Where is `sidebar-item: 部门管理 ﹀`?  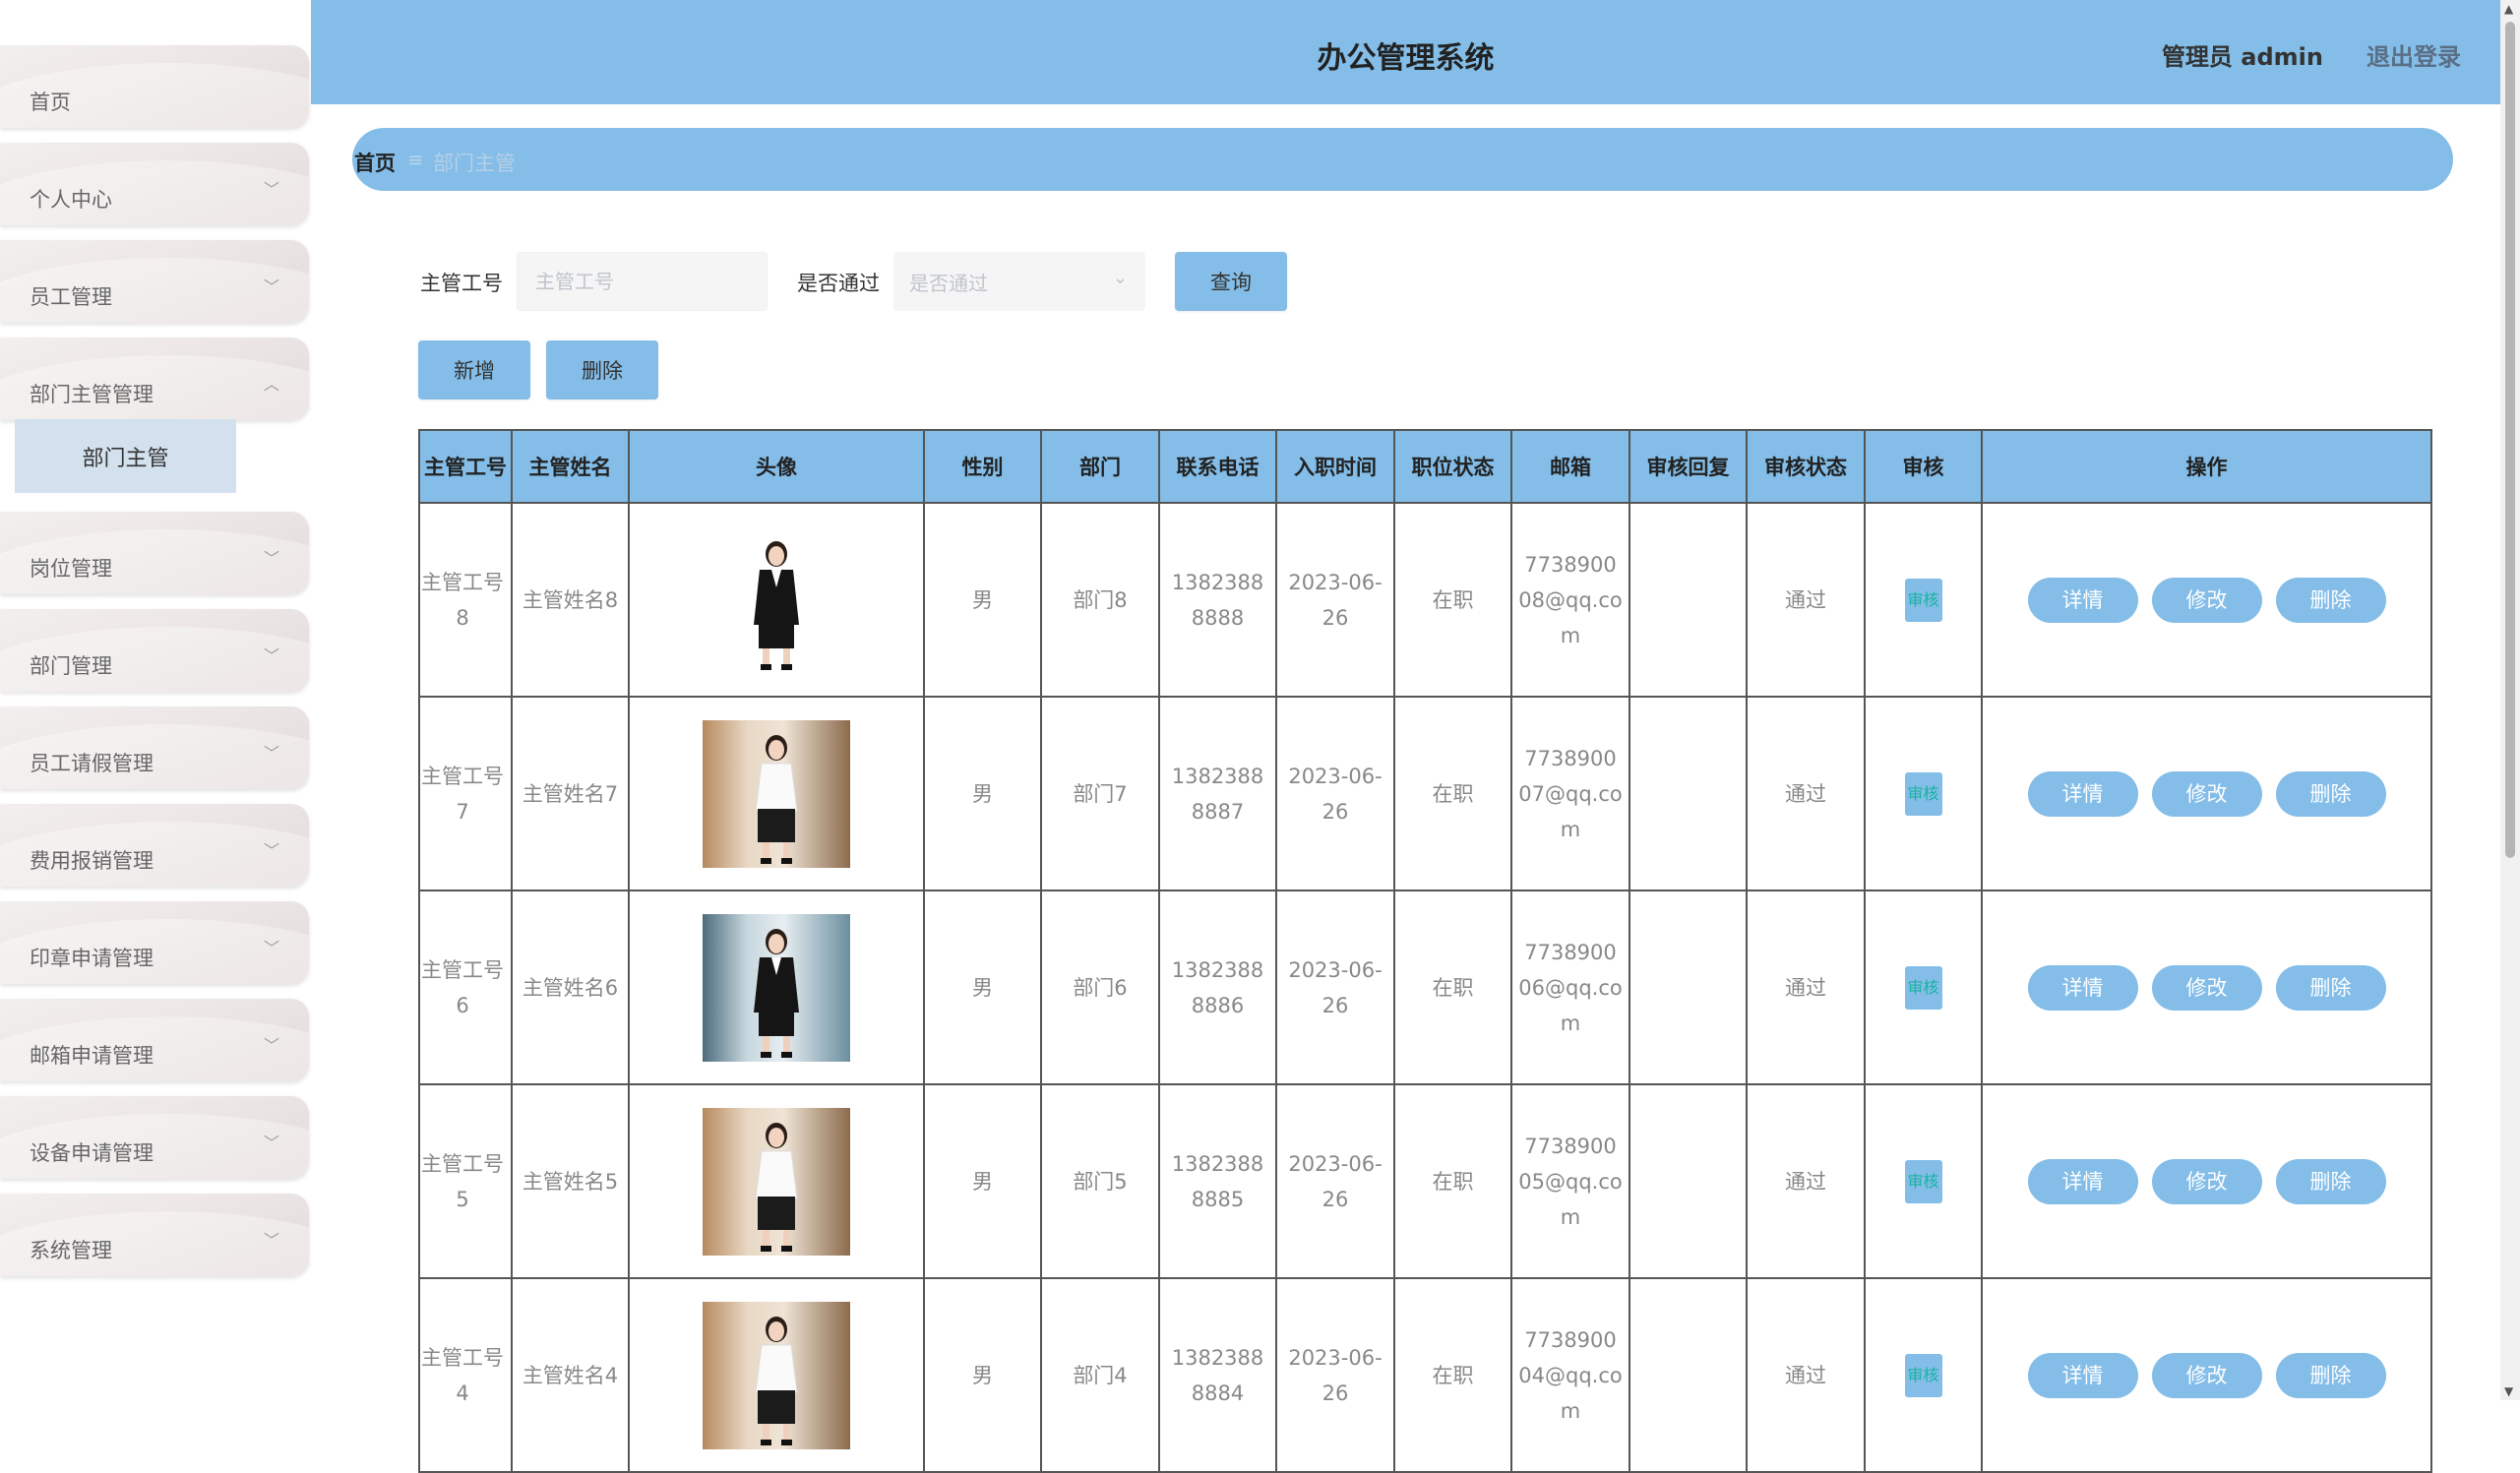 sidebar-item: 部门管理 ﹀ is located at coordinates (154, 650).